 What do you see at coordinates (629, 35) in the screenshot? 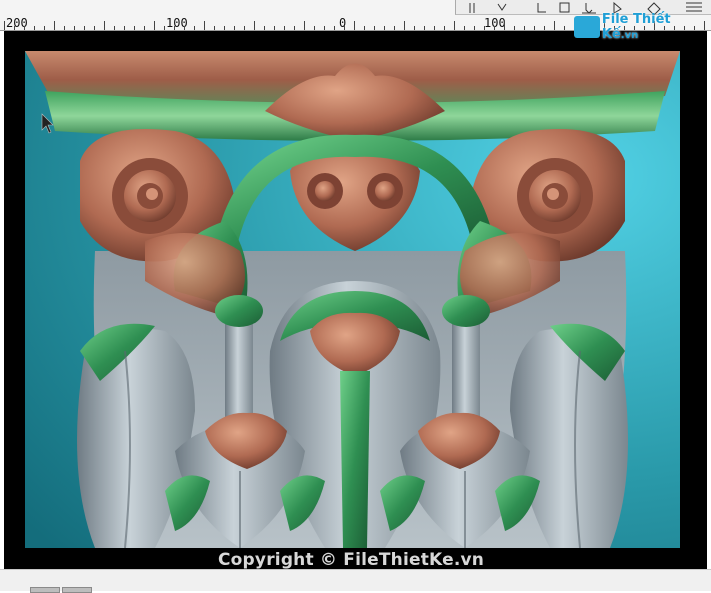
I see `logo-suffix: .vn` at bounding box center [629, 35].